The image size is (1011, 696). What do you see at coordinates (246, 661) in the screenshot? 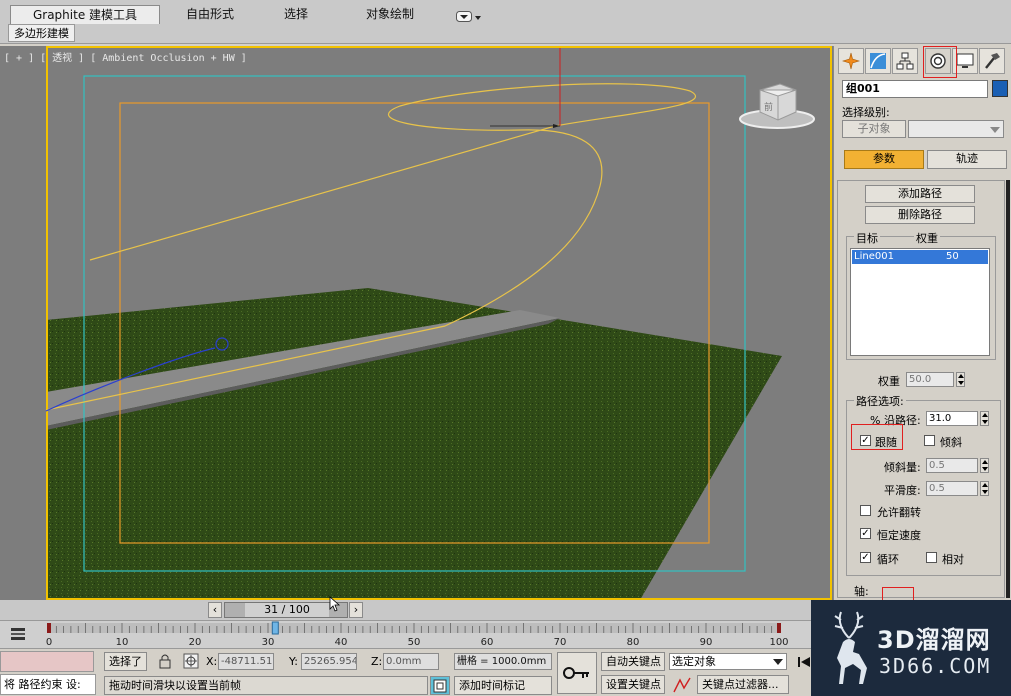
I see `x-coord-field: -48711.517` at bounding box center [246, 661].